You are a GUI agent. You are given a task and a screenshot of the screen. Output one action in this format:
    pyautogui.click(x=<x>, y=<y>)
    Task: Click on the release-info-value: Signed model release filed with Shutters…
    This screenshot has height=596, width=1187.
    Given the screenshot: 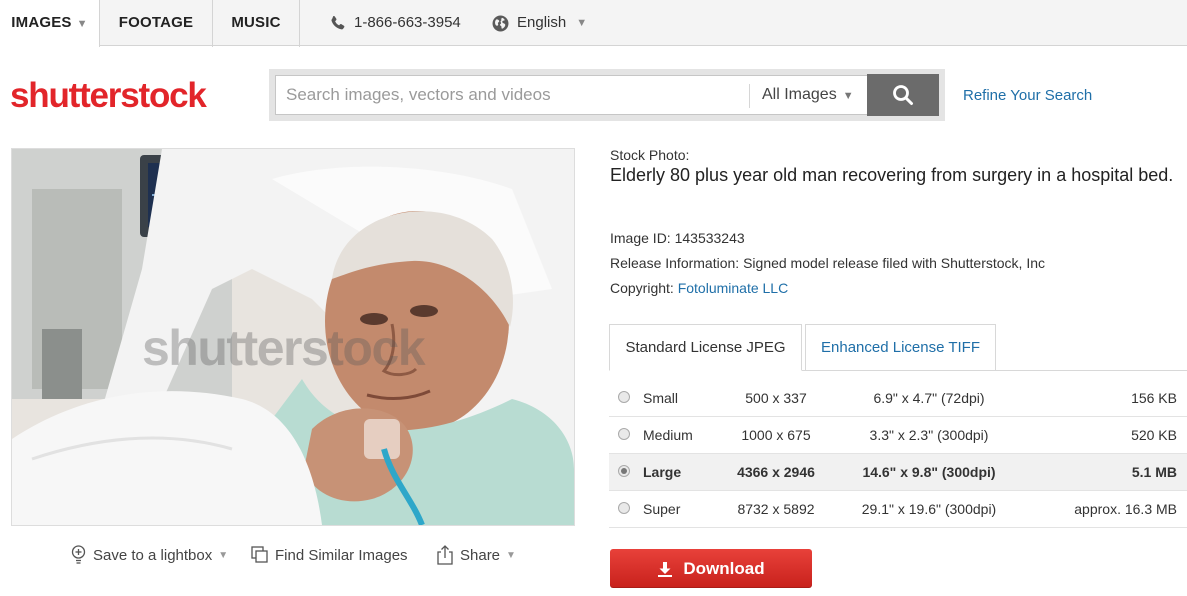 What is the action you would take?
    pyautogui.click(x=894, y=263)
    